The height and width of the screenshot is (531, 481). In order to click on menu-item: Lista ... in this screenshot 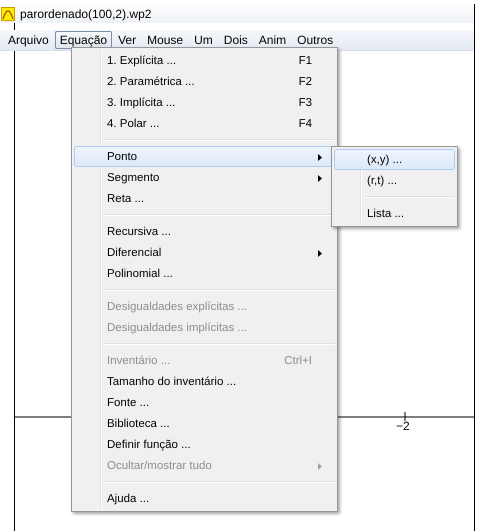, I will do `click(394, 213)`.